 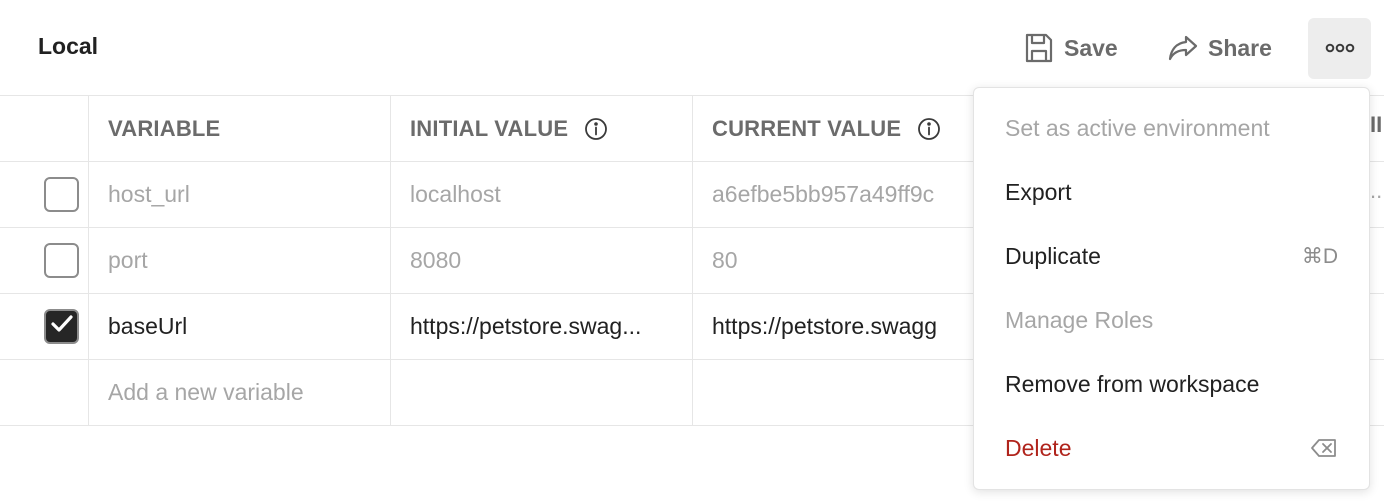 I want to click on variable-cell: host_url, so click(x=240, y=194).